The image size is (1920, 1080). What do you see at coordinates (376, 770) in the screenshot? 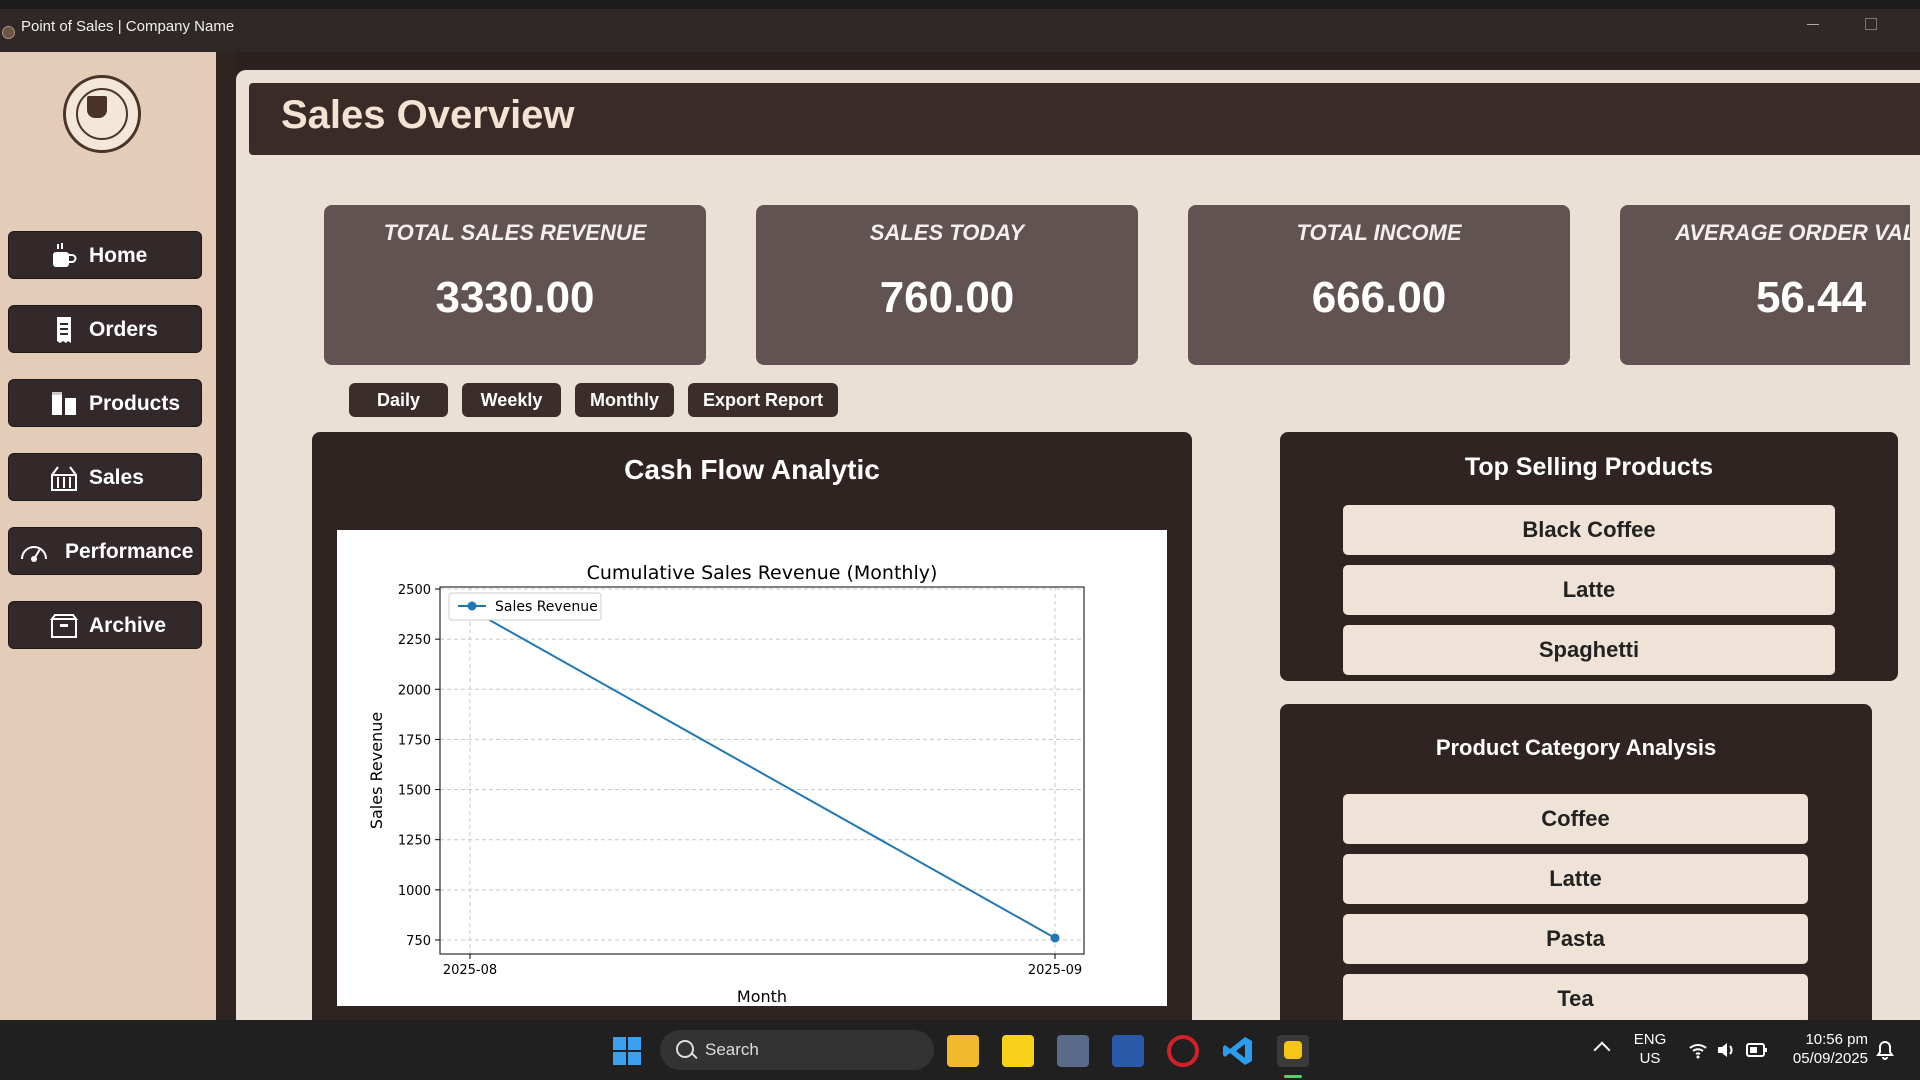
I see `y-axis-label: Sales Revenue` at bounding box center [376, 770].